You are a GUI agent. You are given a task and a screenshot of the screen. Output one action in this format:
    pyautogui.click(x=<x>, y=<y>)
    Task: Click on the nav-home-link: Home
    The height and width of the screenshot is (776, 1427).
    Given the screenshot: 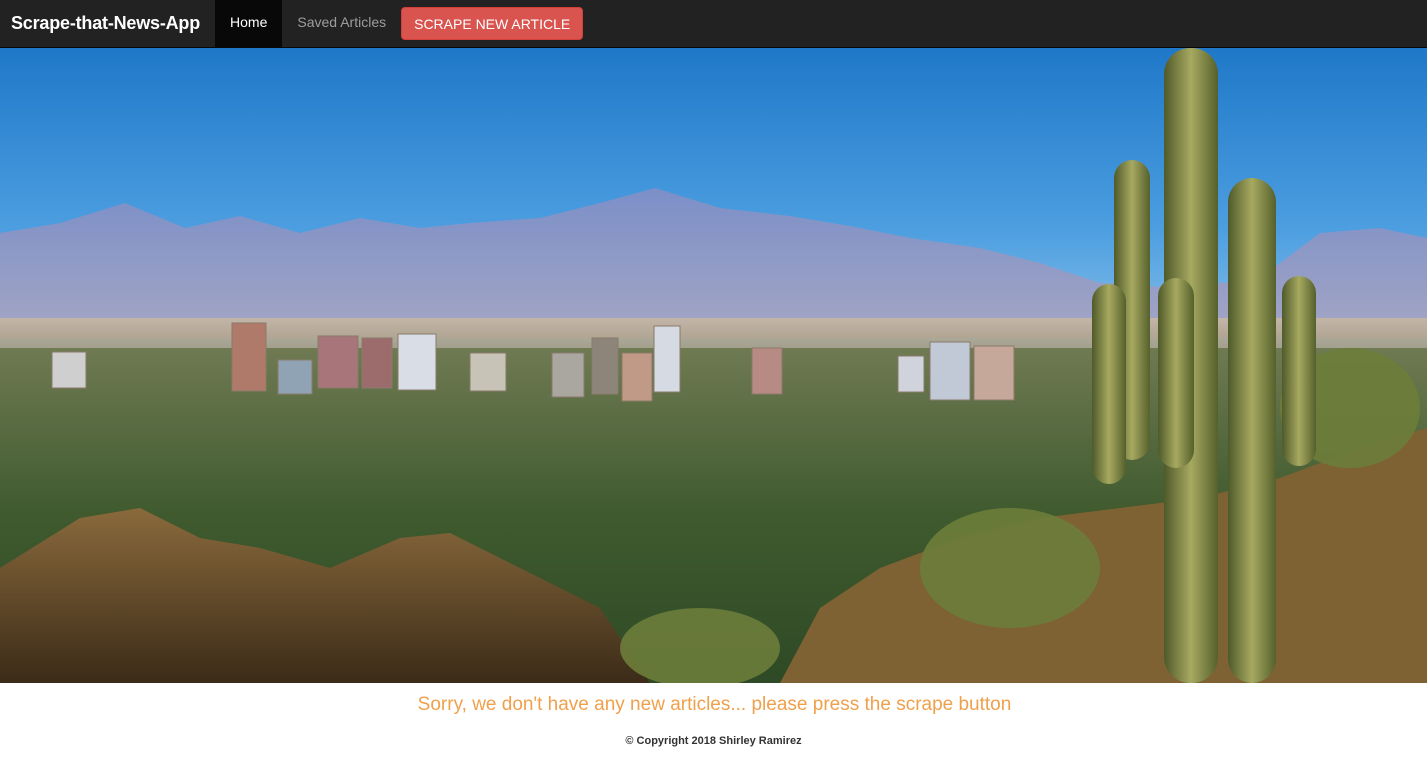 What is the action you would take?
    pyautogui.click(x=249, y=23)
    